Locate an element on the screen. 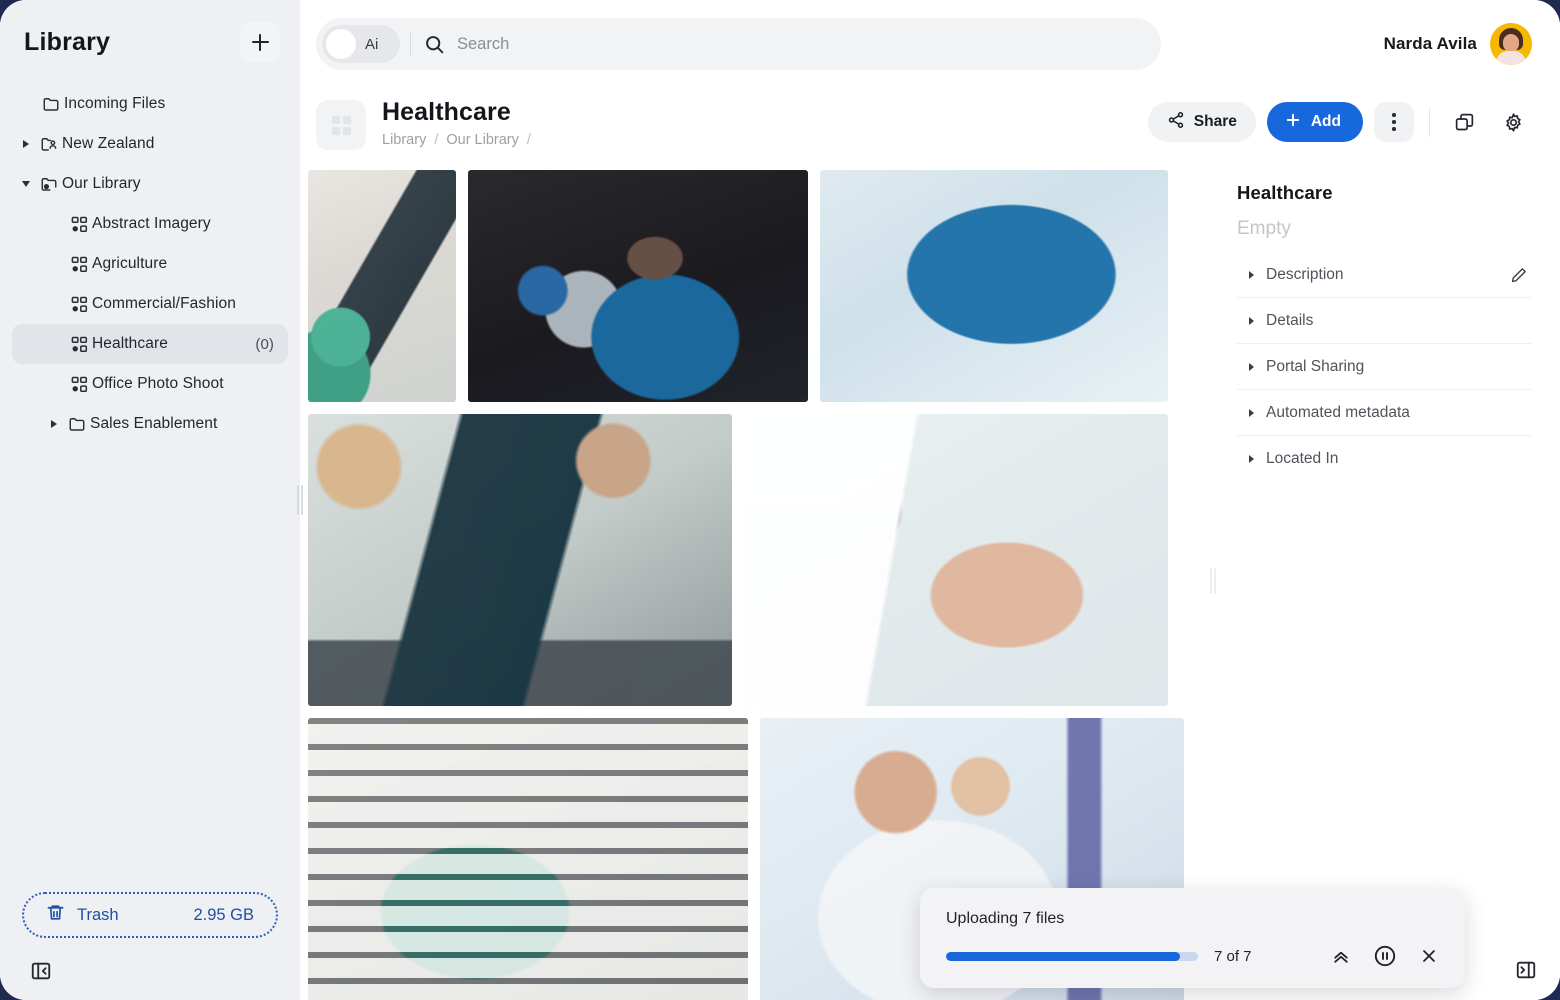 Image resolution: width=1560 pixels, height=1000 pixels. user-name: Narda Avila is located at coordinates (1430, 43).